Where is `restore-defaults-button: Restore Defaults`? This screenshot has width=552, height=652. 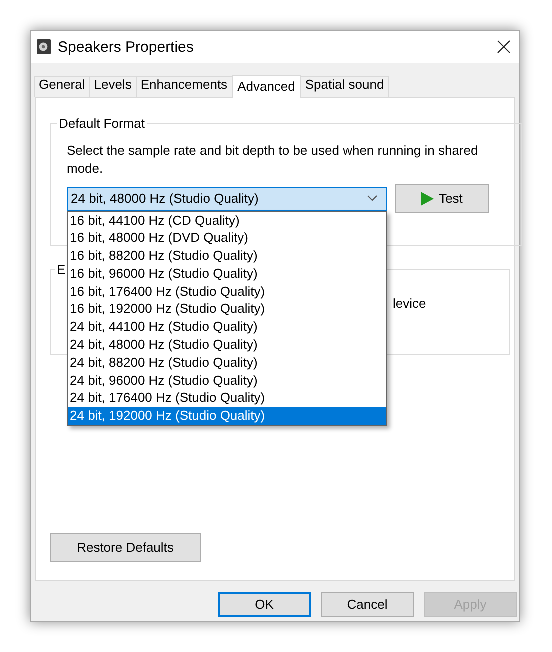 restore-defaults-button: Restore Defaults is located at coordinates (125, 547).